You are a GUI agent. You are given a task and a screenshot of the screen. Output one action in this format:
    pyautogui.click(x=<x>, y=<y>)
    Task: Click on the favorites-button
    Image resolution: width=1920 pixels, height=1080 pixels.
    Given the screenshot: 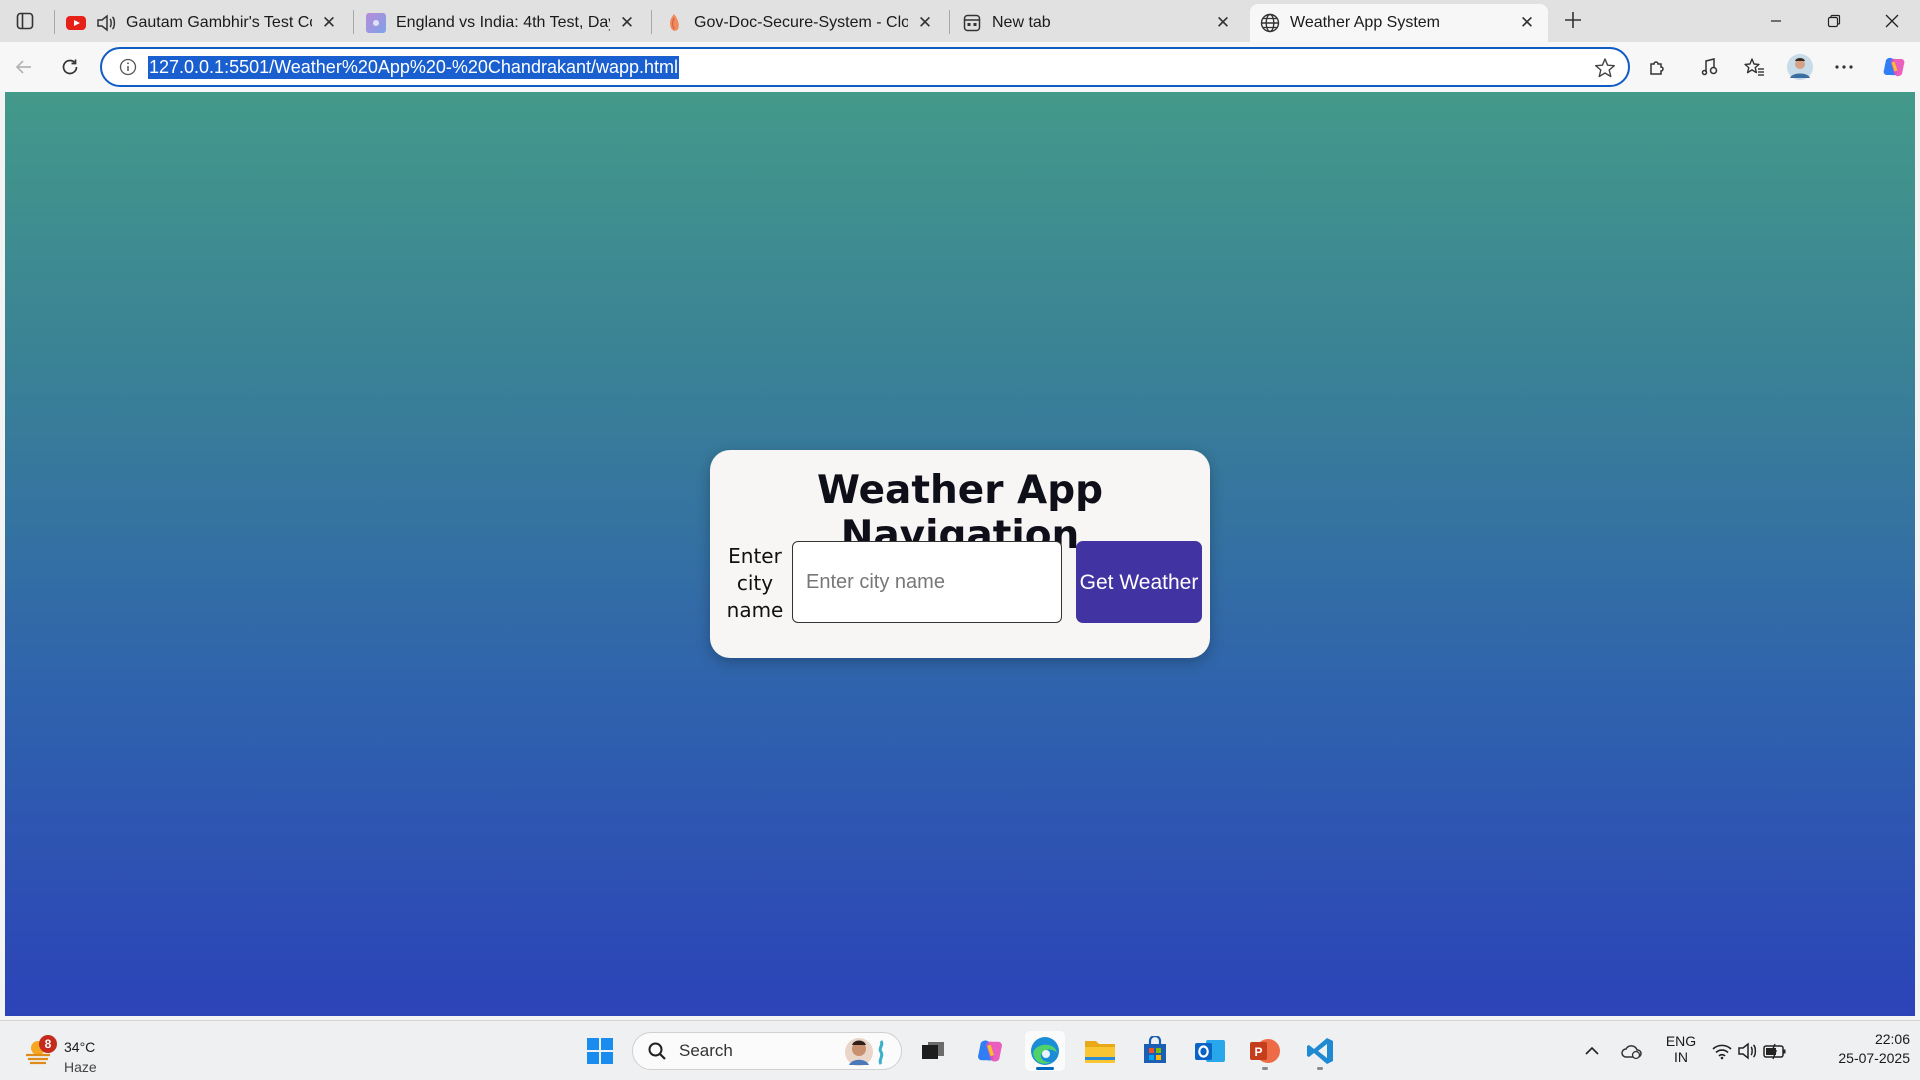 What is the action you would take?
    pyautogui.click(x=1754, y=67)
    